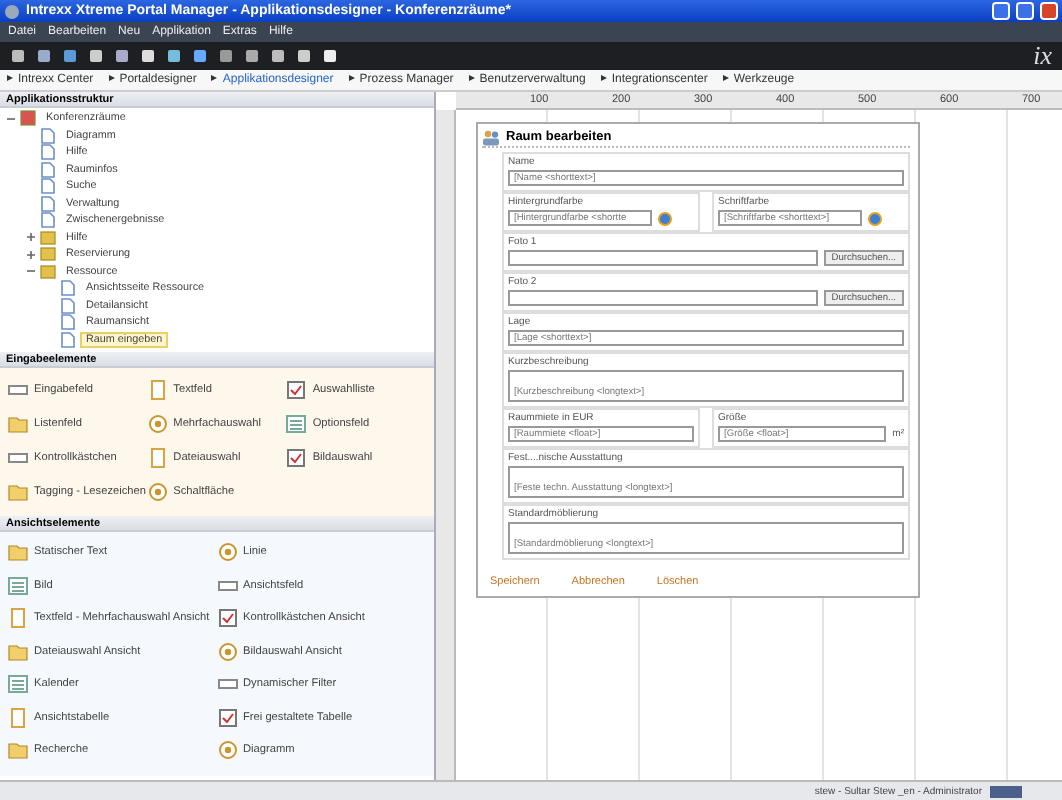 Image resolution: width=1062 pixels, height=800 pixels. I want to click on status-indicator, so click(1006, 791).